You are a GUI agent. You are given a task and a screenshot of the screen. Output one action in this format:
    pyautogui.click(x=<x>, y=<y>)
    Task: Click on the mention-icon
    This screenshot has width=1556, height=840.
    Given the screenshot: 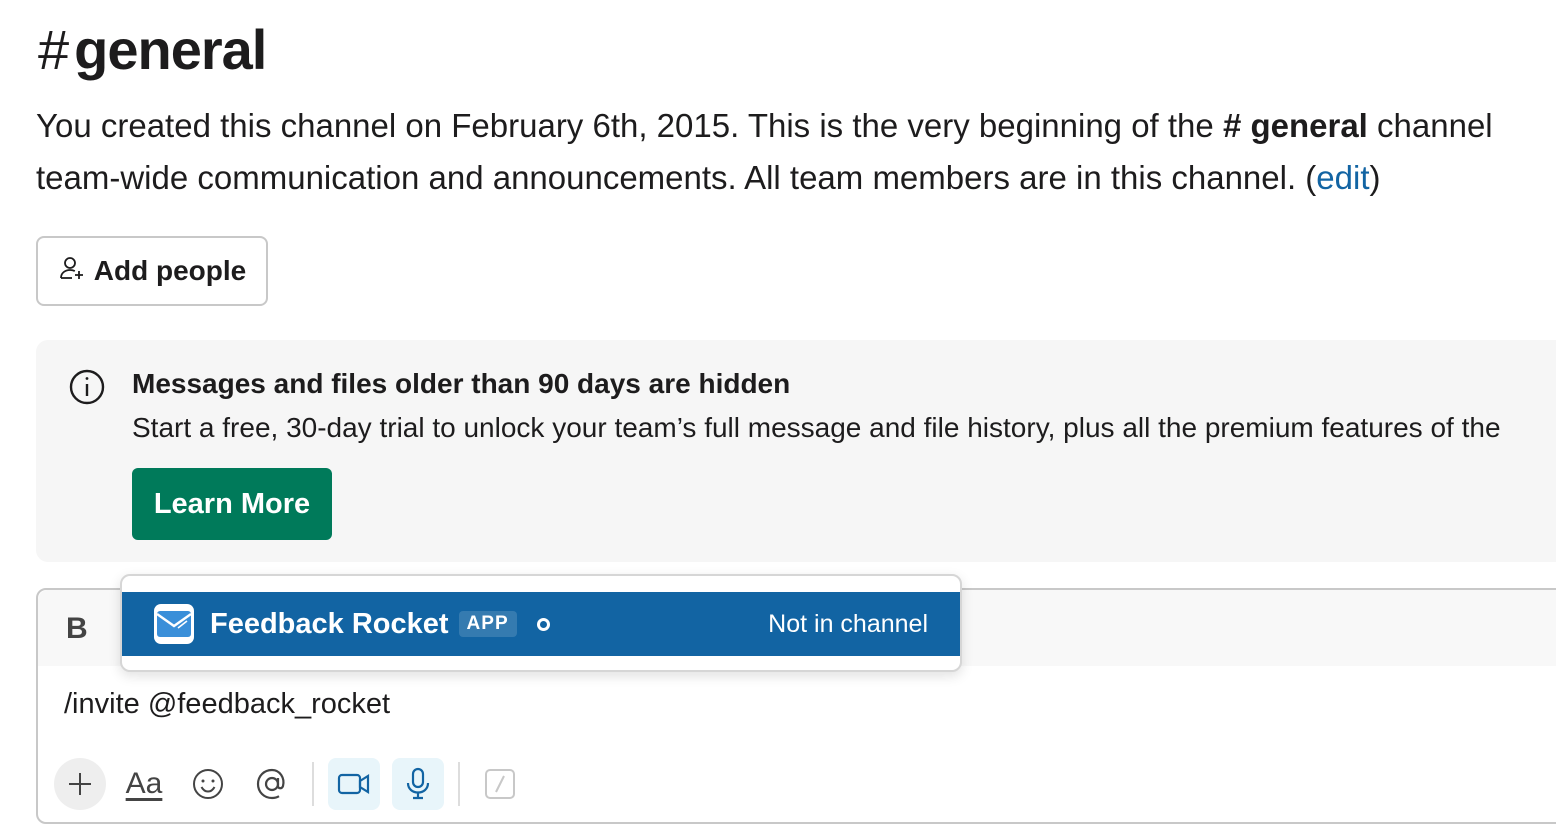 What is the action you would take?
    pyautogui.click(x=272, y=784)
    